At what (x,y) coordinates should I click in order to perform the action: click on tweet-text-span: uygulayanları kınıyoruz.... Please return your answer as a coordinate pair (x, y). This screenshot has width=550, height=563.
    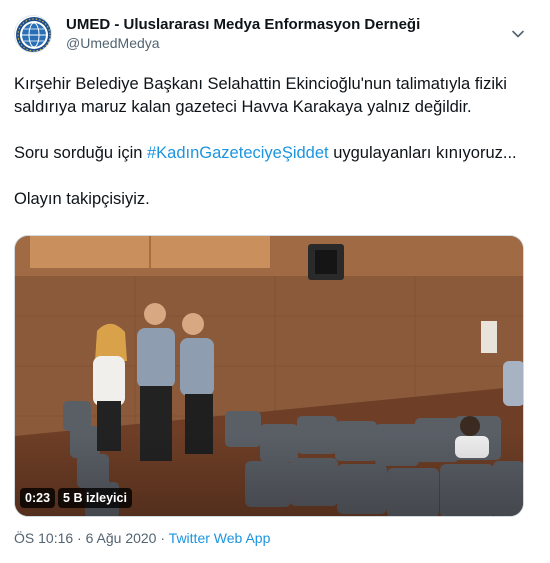
    Looking at the image, I should click on (422, 153).